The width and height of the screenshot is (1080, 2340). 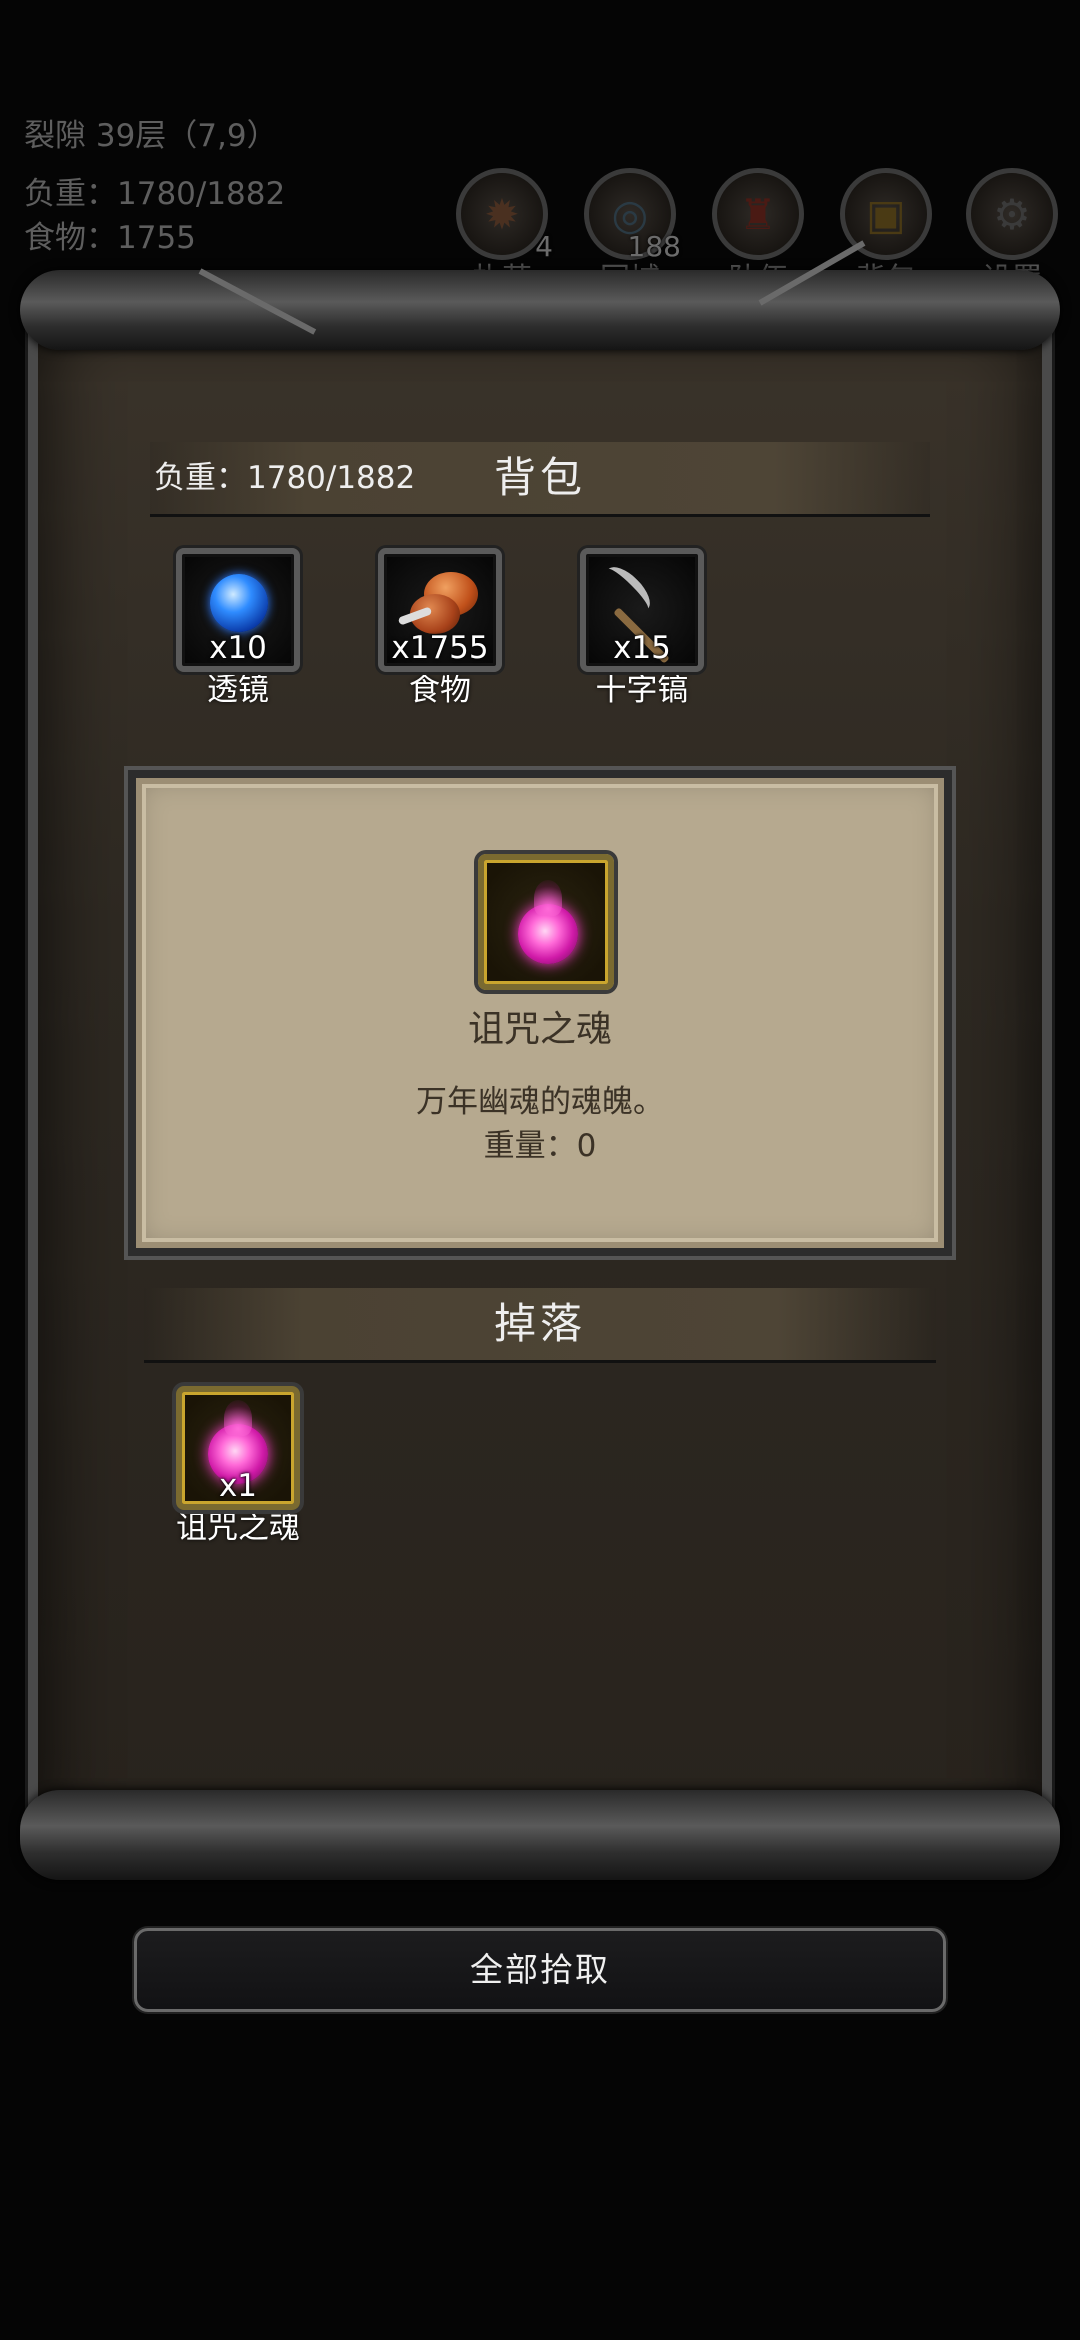 What do you see at coordinates (758, 214) in the screenshot?
I see `team-icon: ♜` at bounding box center [758, 214].